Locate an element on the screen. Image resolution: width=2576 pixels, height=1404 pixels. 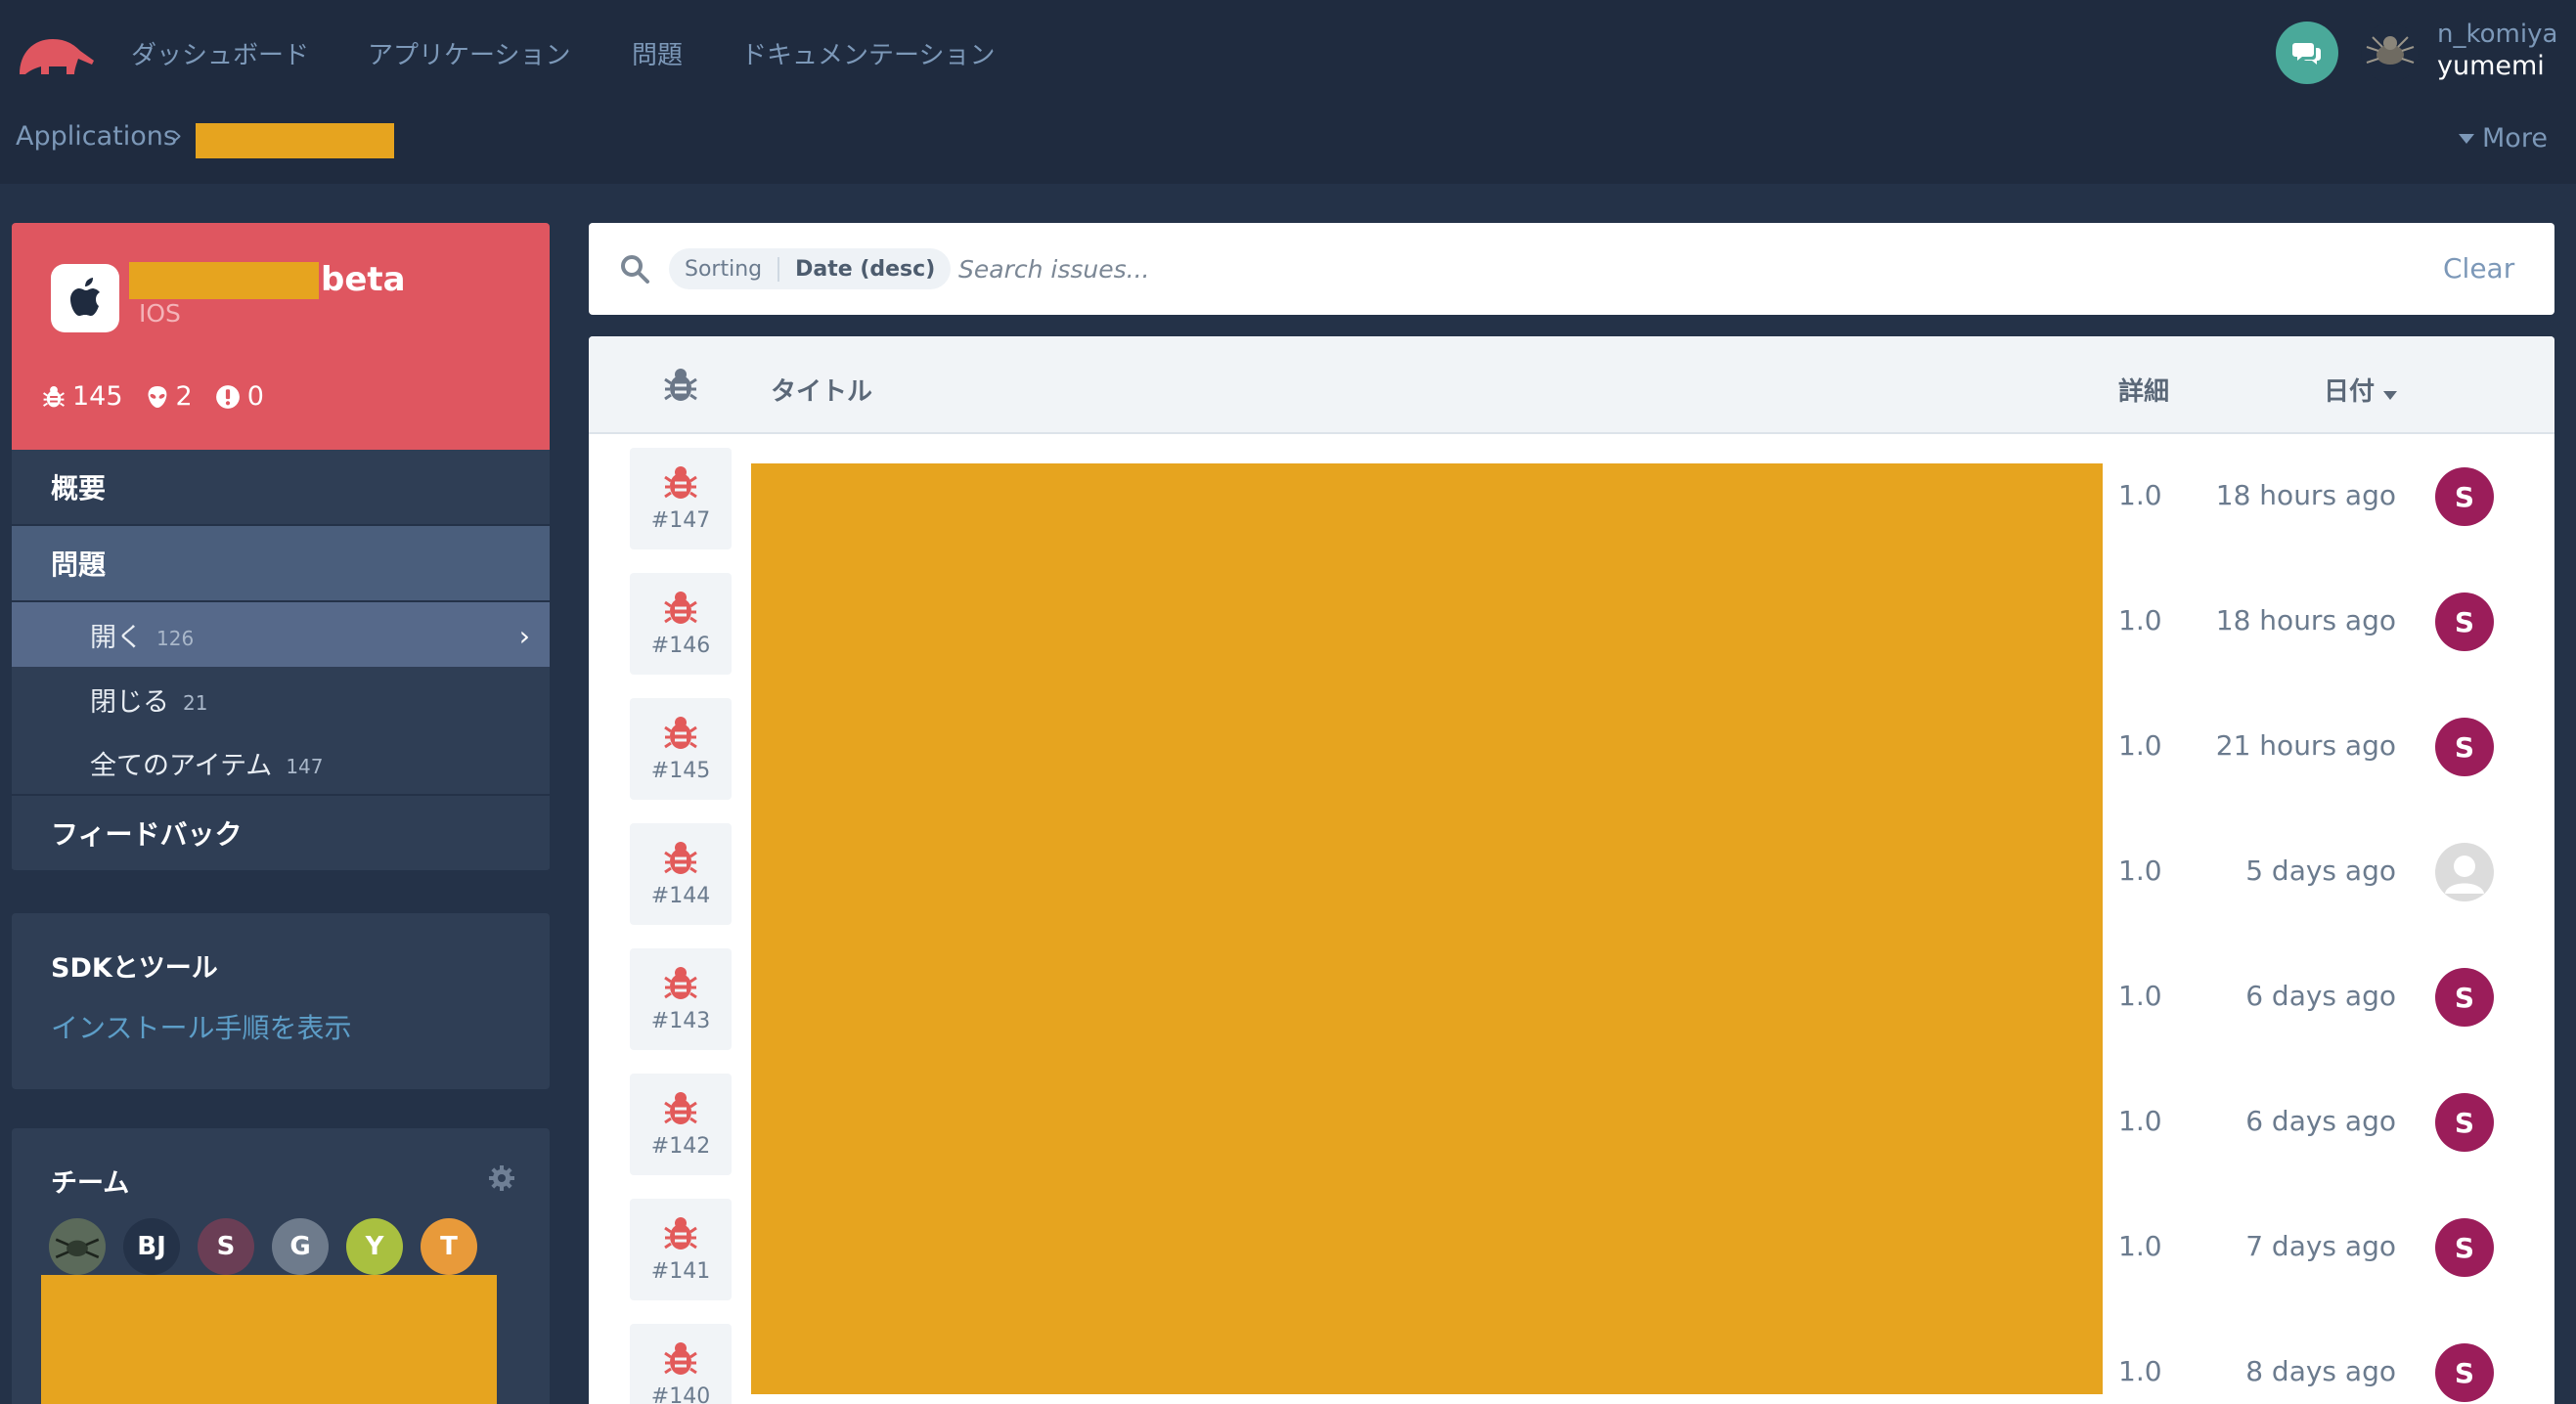
stat-alerts: 0 is located at coordinates (239, 397).